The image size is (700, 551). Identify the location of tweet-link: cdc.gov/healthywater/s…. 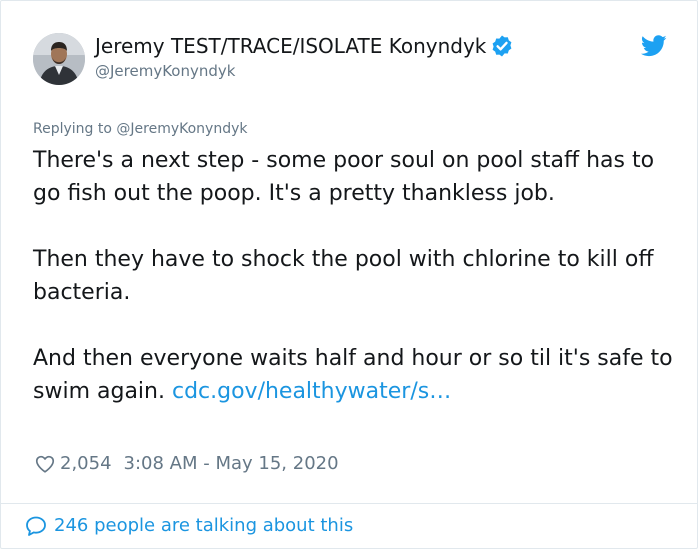
(311, 391).